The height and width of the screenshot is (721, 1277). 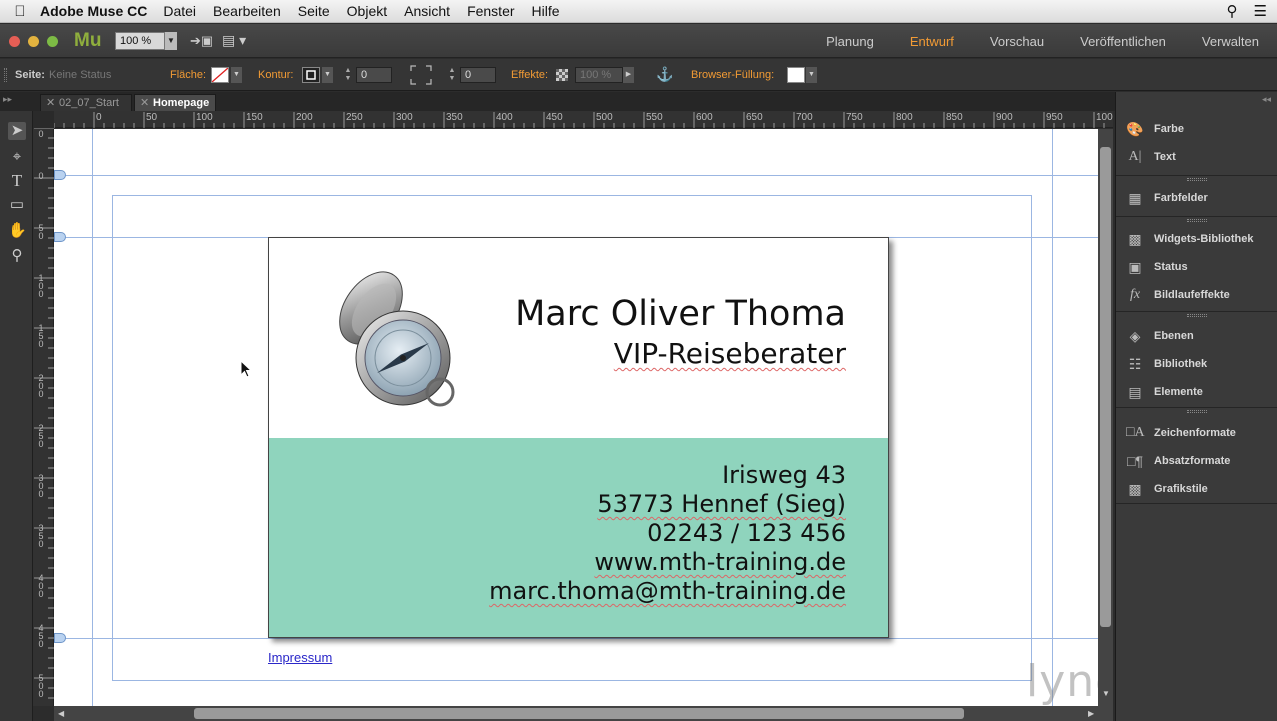 I want to click on scroll-right-arrow-icon: ▶, so click(x=1091, y=713).